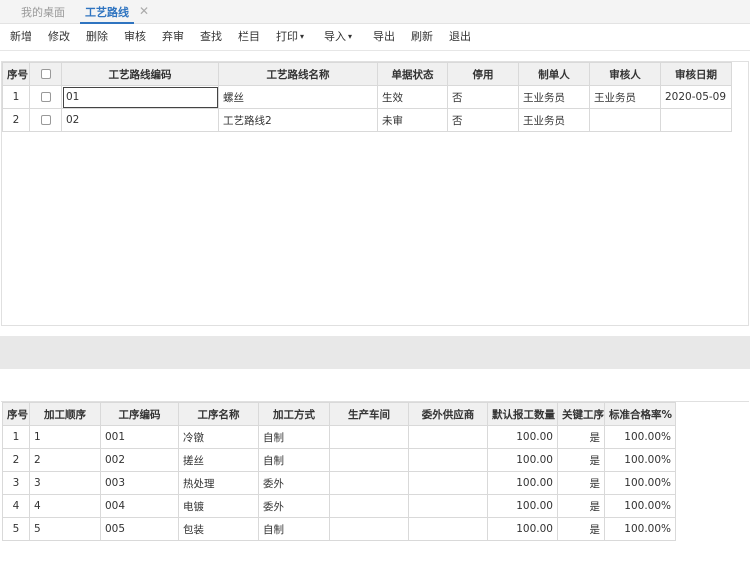  What do you see at coordinates (522, 414) in the screenshot?
I see `col-header-default-qty: 默认报工数量` at bounding box center [522, 414].